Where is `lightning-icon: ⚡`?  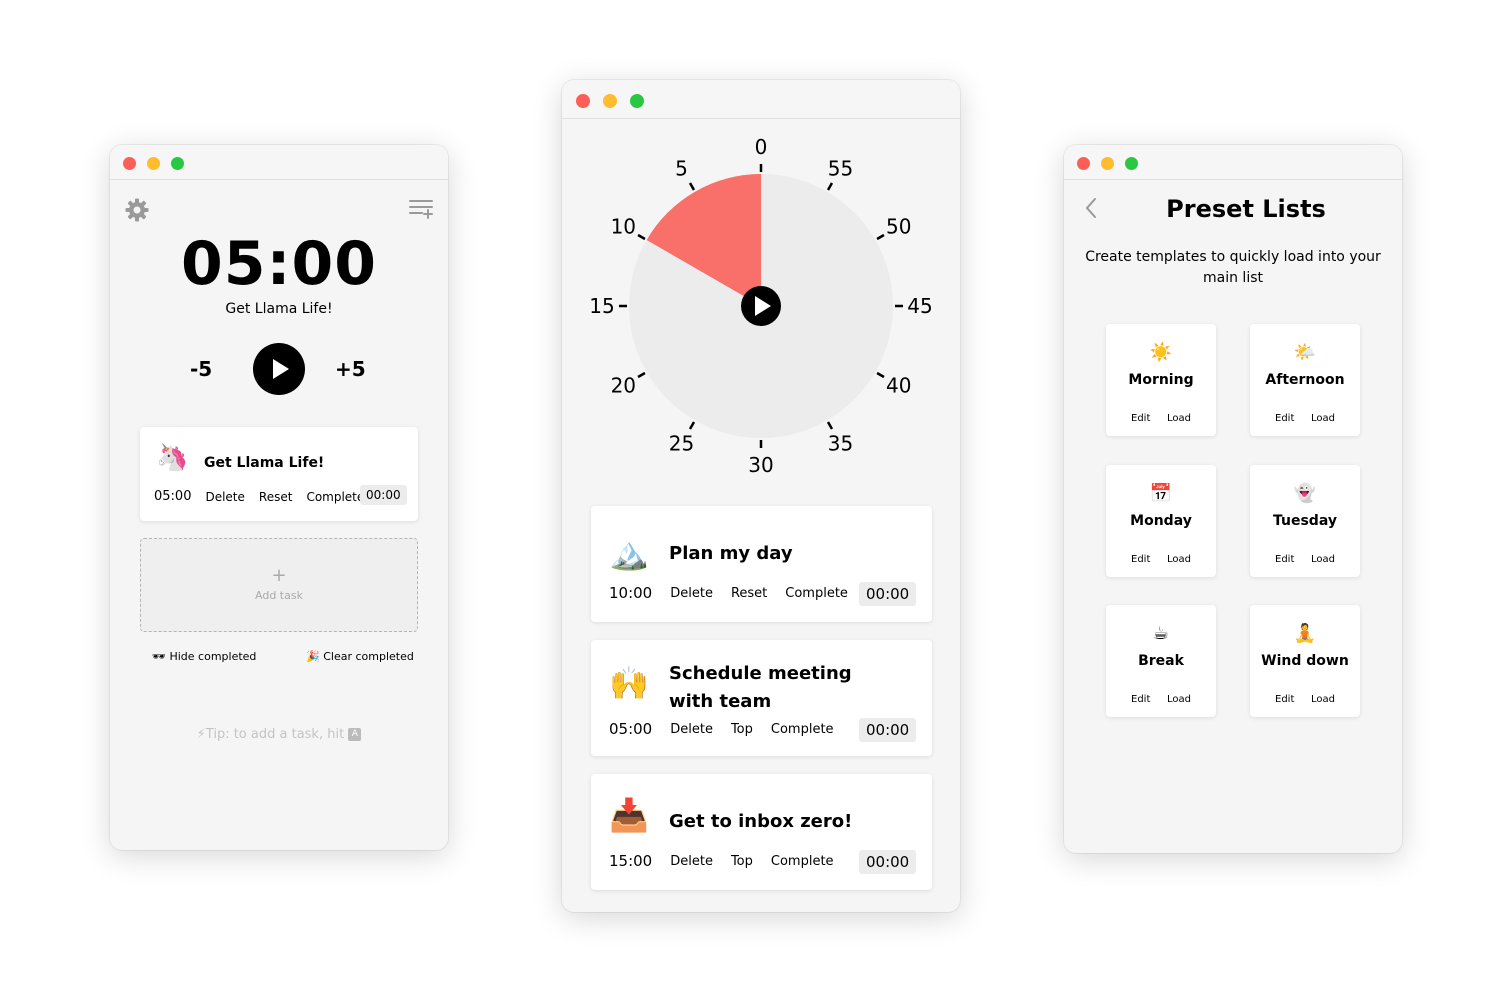 lightning-icon: ⚡ is located at coordinates (201, 734).